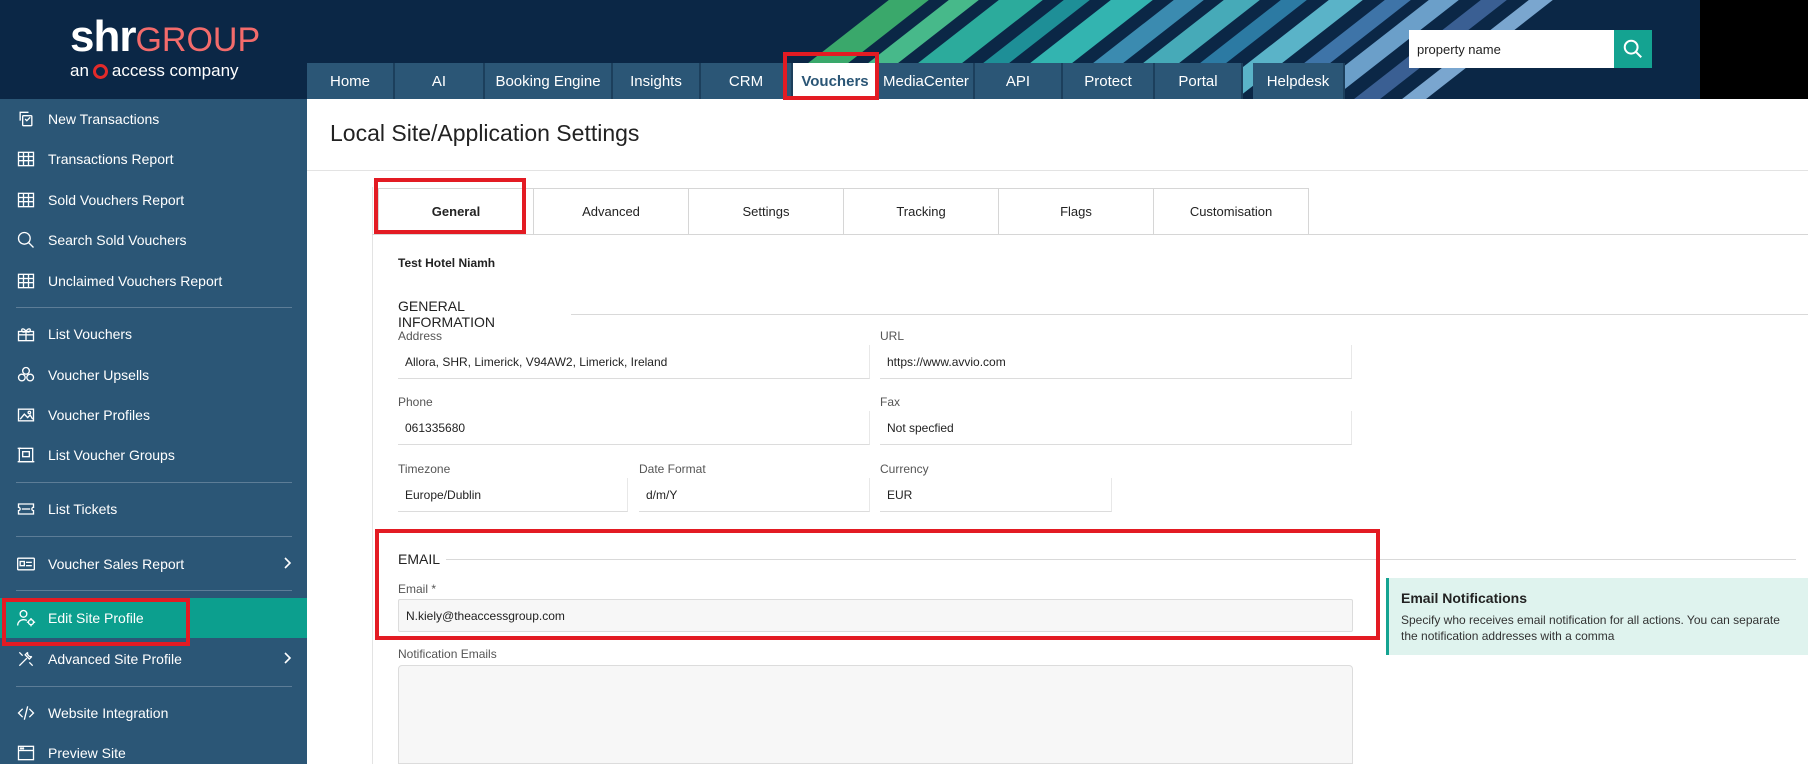 This screenshot has width=1808, height=764. Describe the element at coordinates (611, 211) in the screenshot. I see `tab-advanced: Advanced` at that location.